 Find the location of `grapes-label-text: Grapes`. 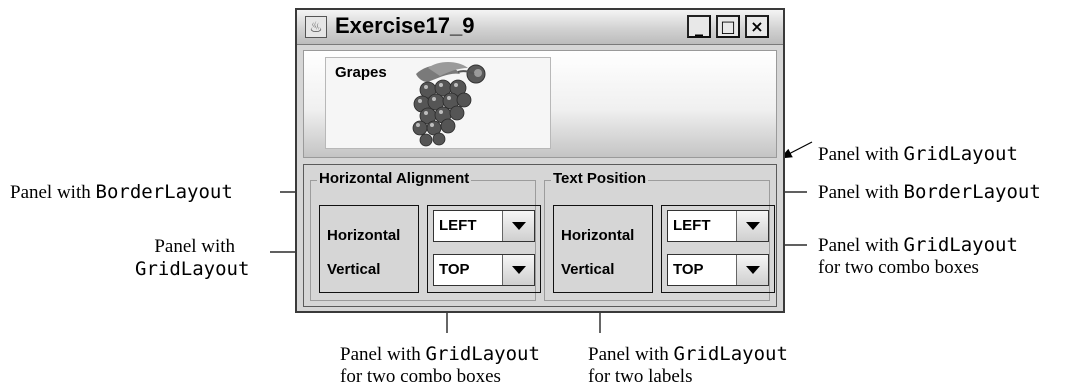

grapes-label-text: Grapes is located at coordinates (361, 72).